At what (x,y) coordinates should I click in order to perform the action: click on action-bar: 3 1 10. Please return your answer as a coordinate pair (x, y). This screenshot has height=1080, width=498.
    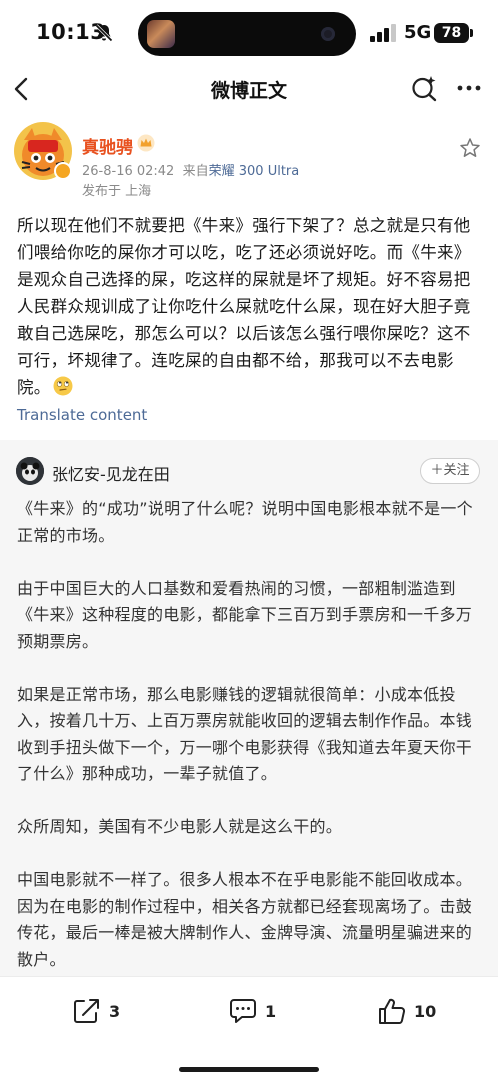
    Looking at the image, I should click on (249, 1010).